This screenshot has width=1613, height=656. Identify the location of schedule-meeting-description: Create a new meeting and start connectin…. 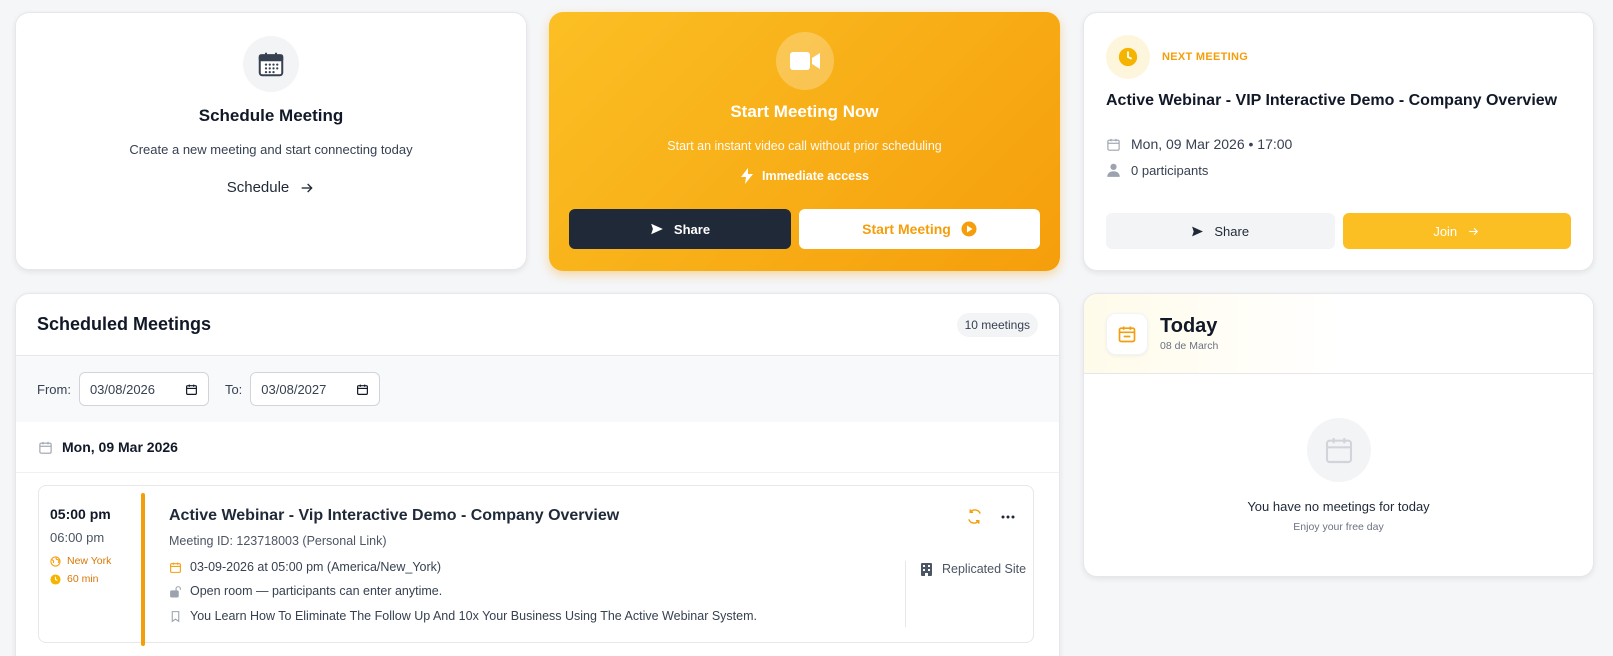
(271, 149).